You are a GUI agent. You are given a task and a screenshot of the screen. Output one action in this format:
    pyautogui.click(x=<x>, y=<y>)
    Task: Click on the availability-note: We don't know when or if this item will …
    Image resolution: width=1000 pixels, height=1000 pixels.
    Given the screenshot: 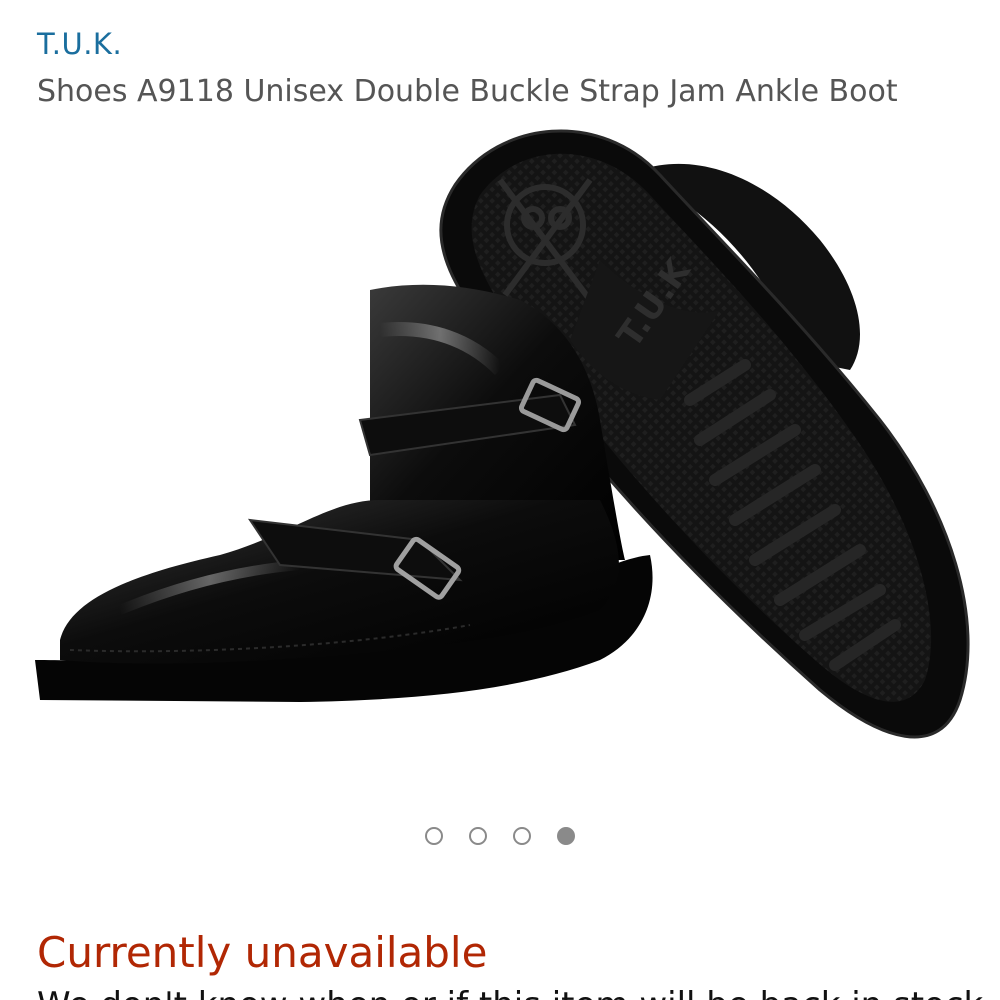 What is the action you would take?
    pyautogui.click(x=515, y=991)
    